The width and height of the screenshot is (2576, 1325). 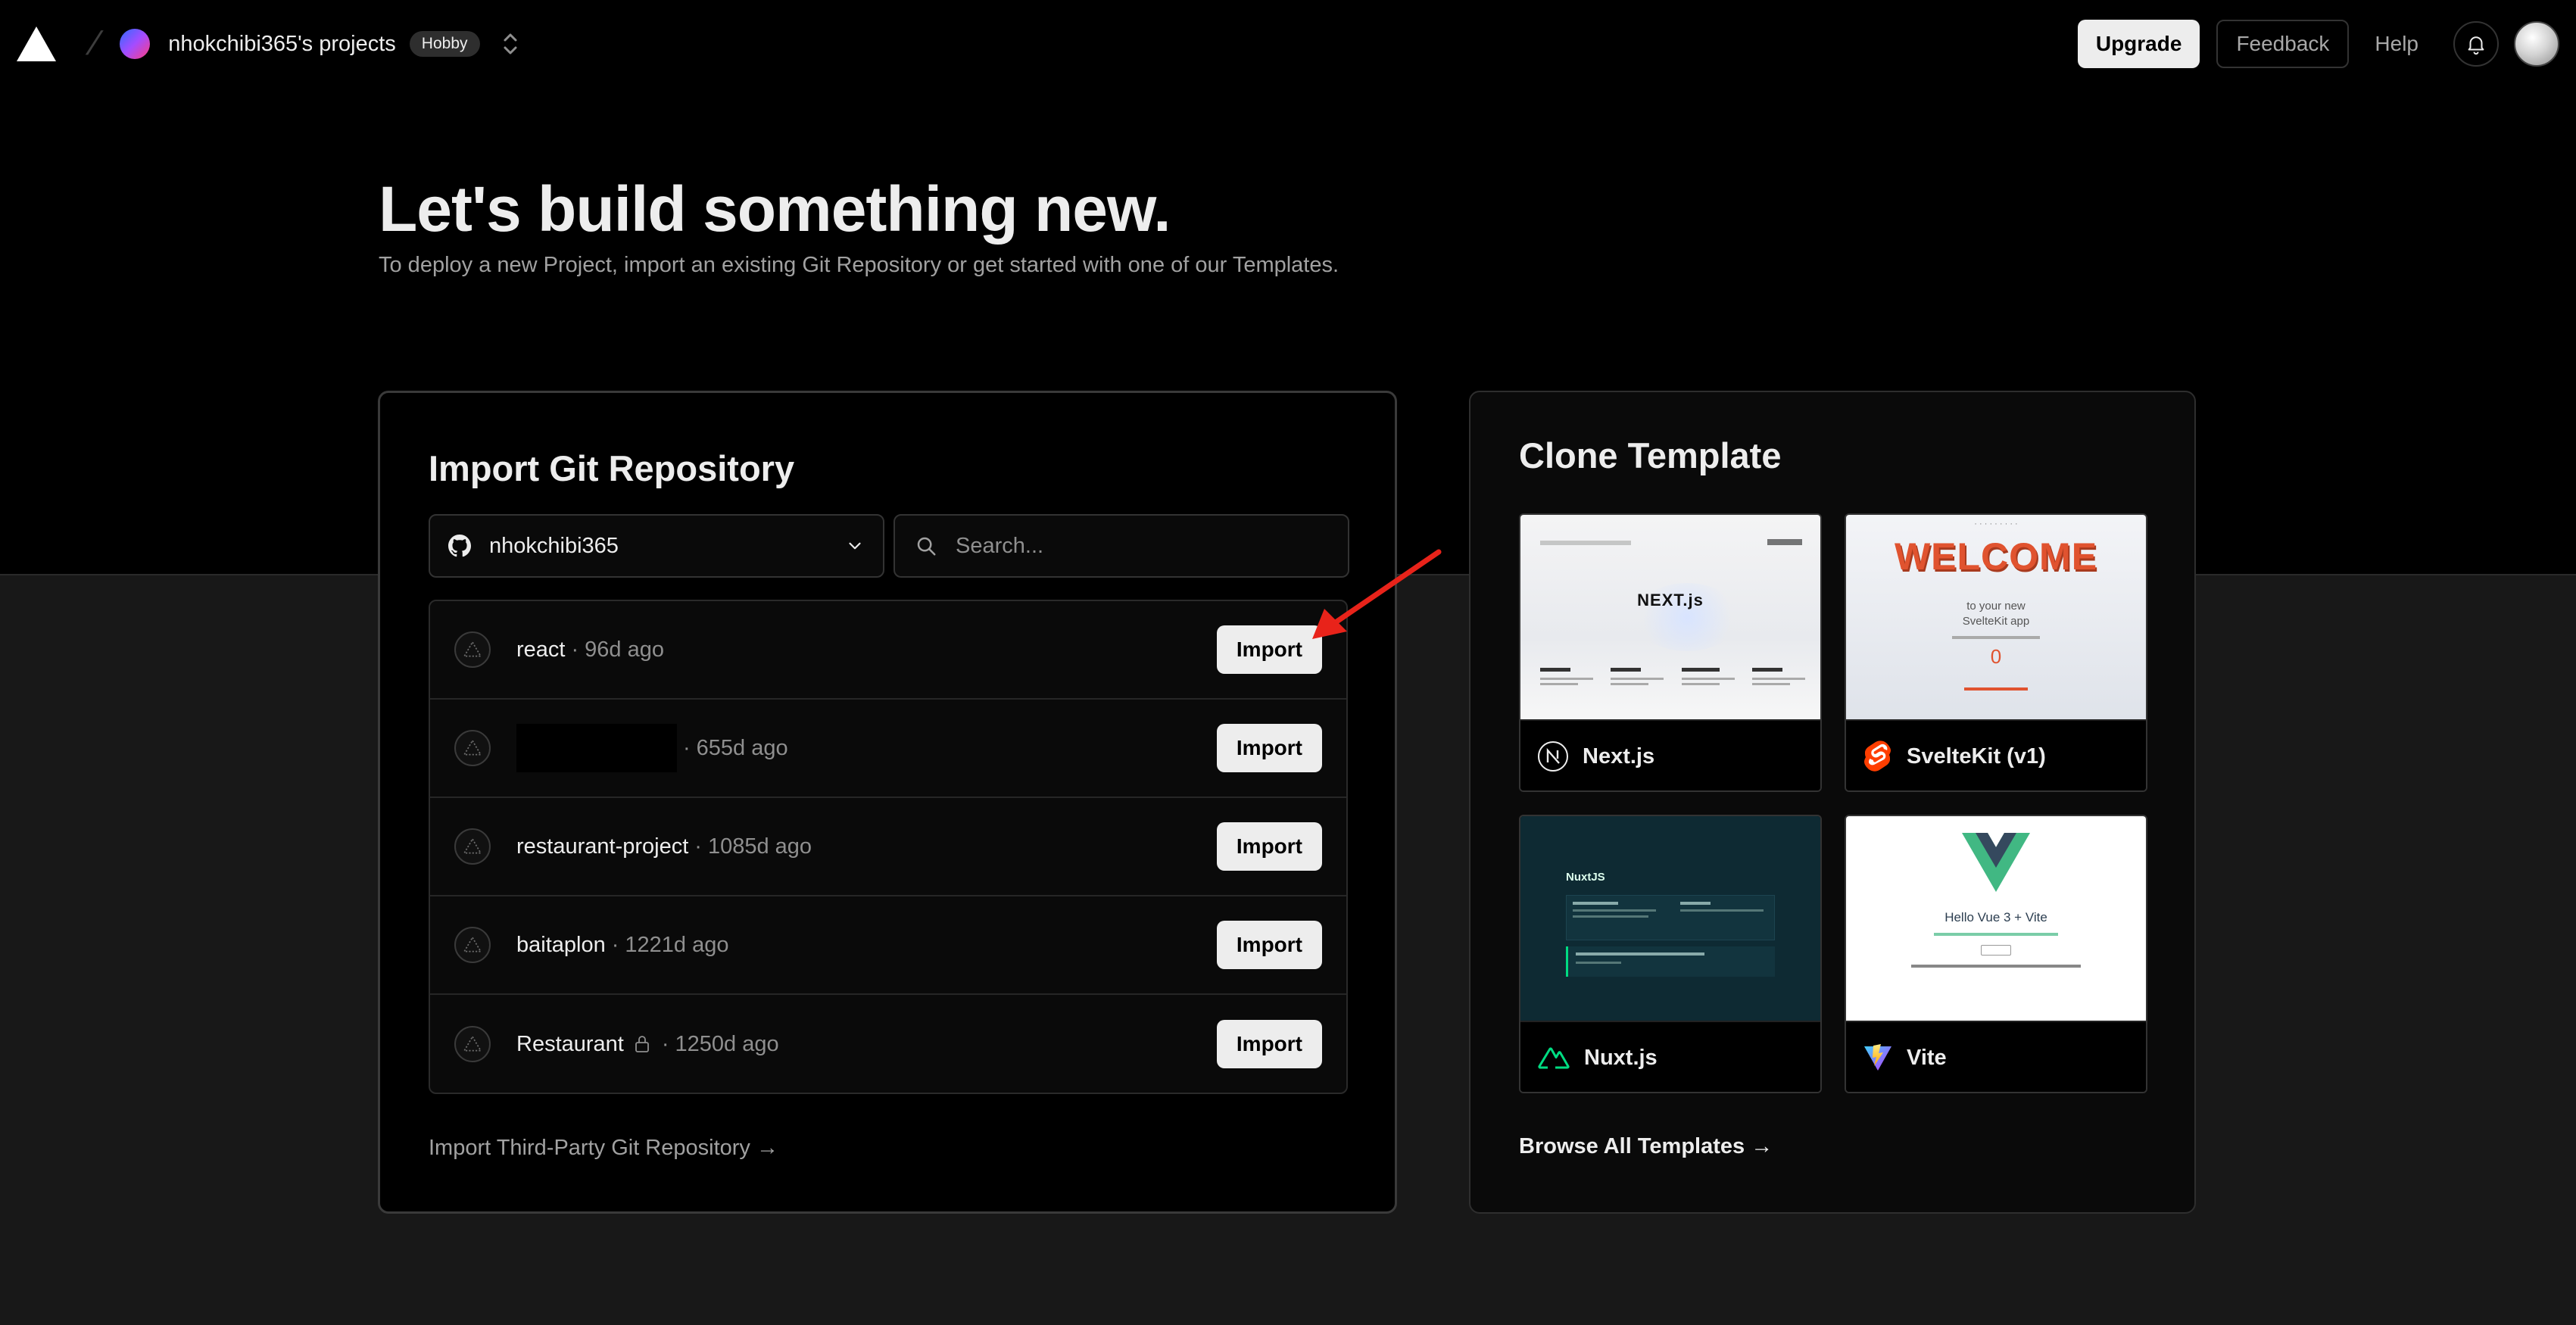 I want to click on template-card-nextjs: NEXT.js Next.js, so click(x=1670, y=652).